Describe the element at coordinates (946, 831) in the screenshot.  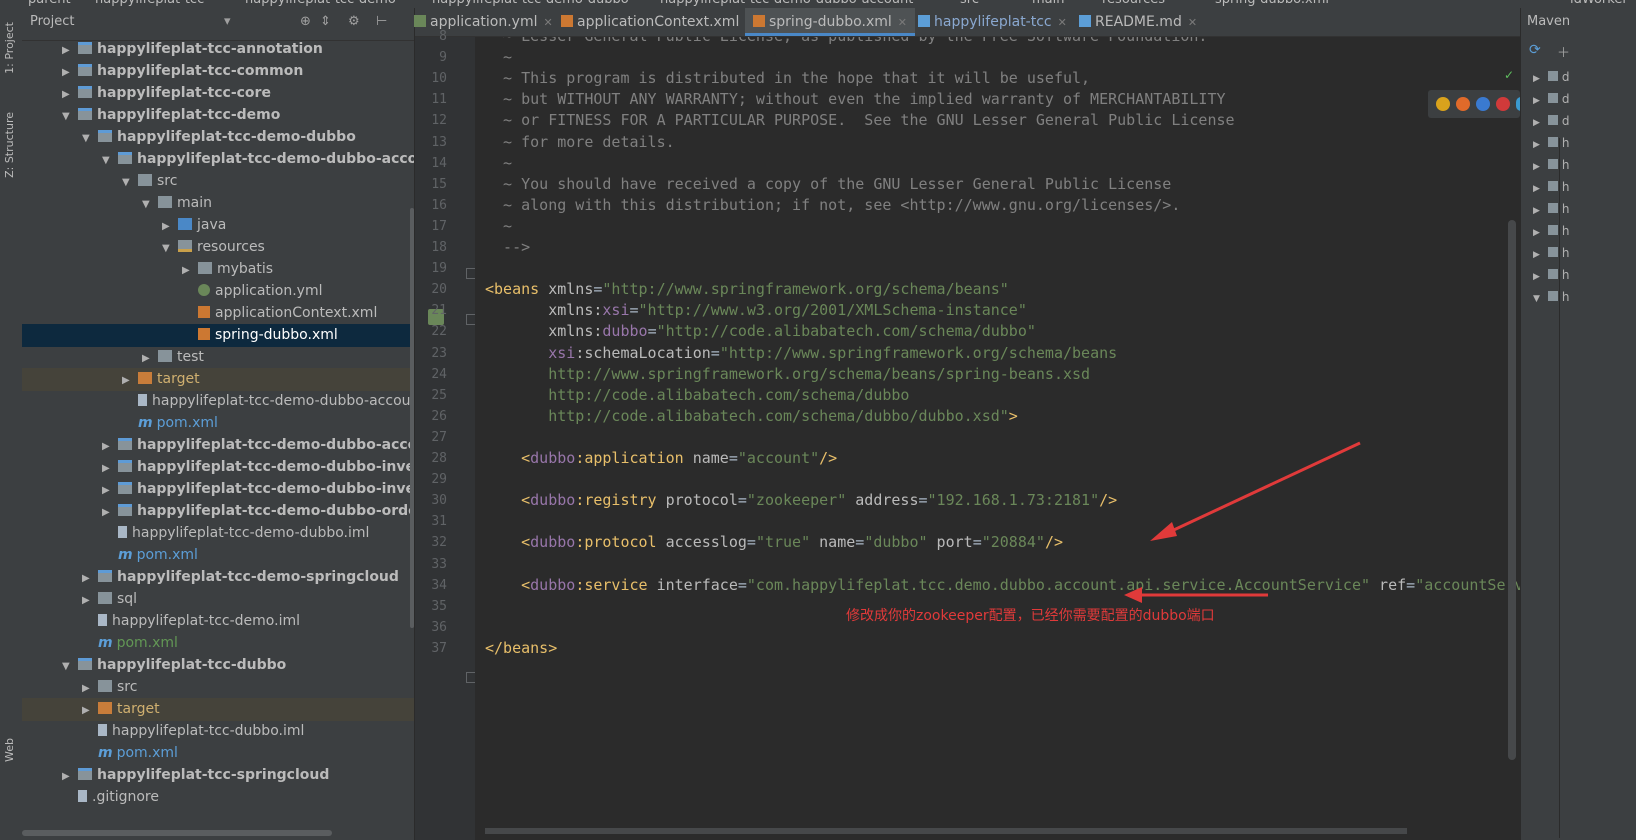
I see `editor-horizontal-scrollbar` at that location.